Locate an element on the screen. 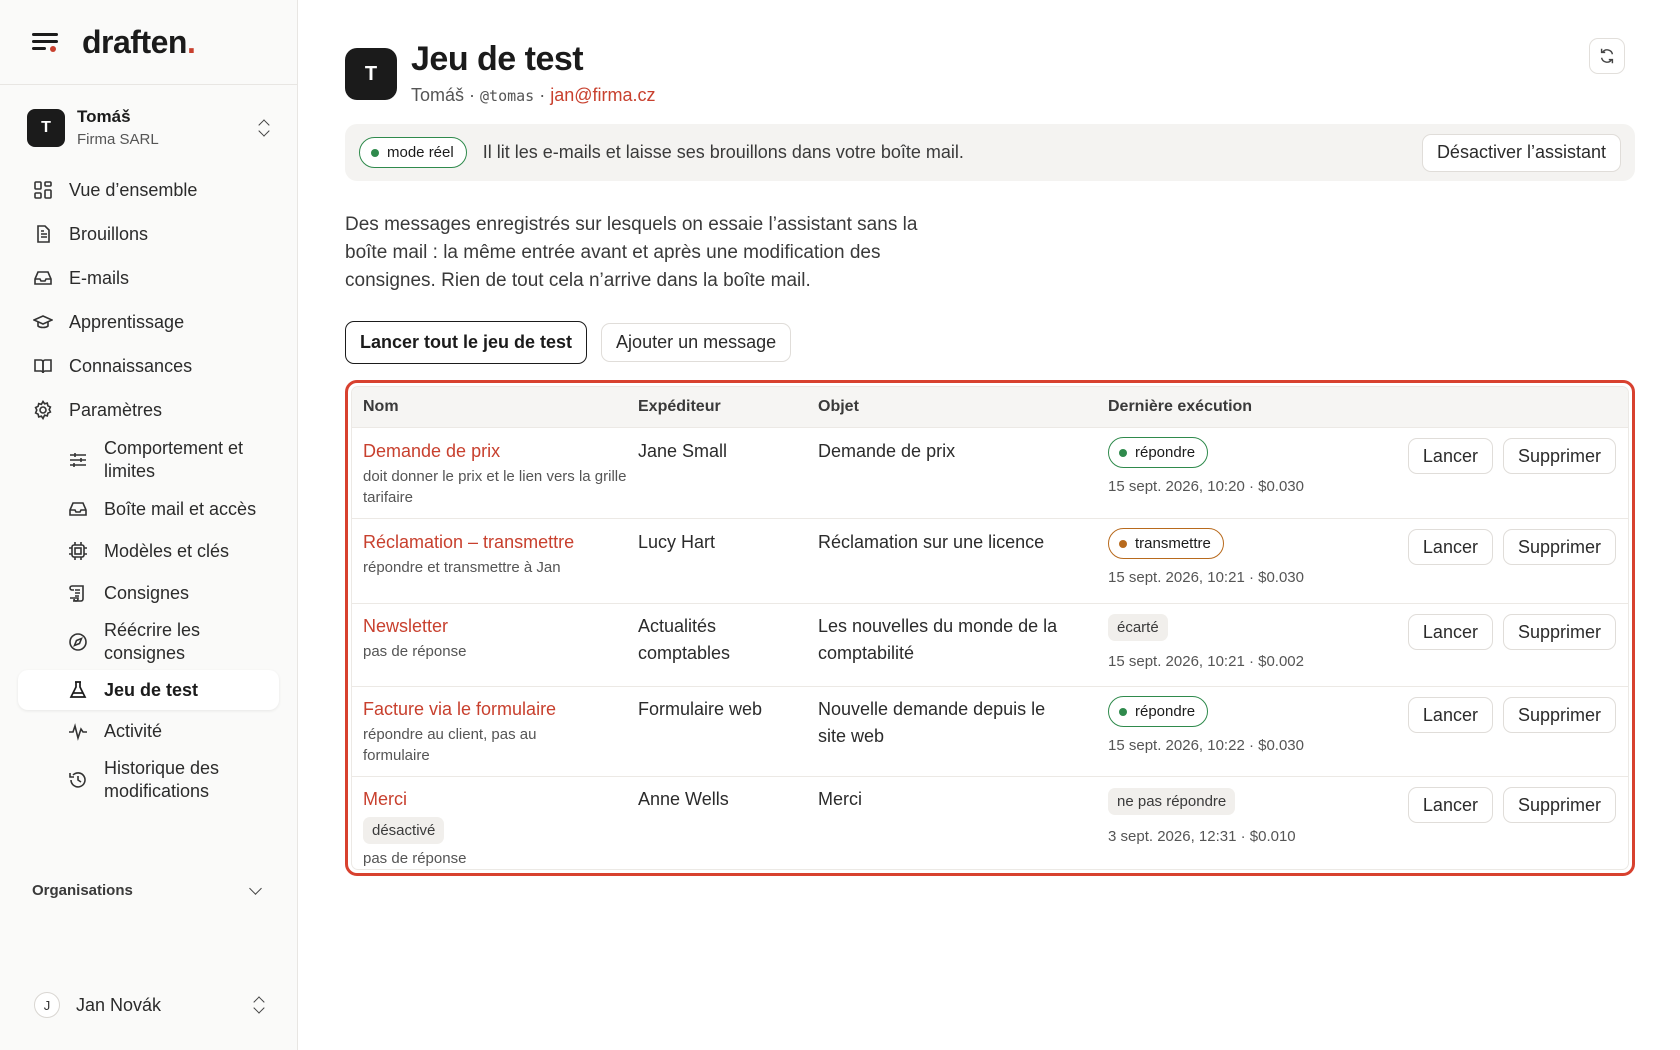  chevron-down-icon is located at coordinates (255, 888).